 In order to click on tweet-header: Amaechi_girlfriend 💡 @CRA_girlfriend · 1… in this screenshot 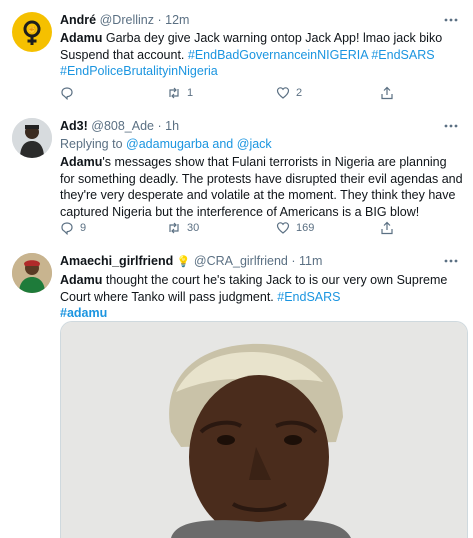, I will do `click(261, 261)`.